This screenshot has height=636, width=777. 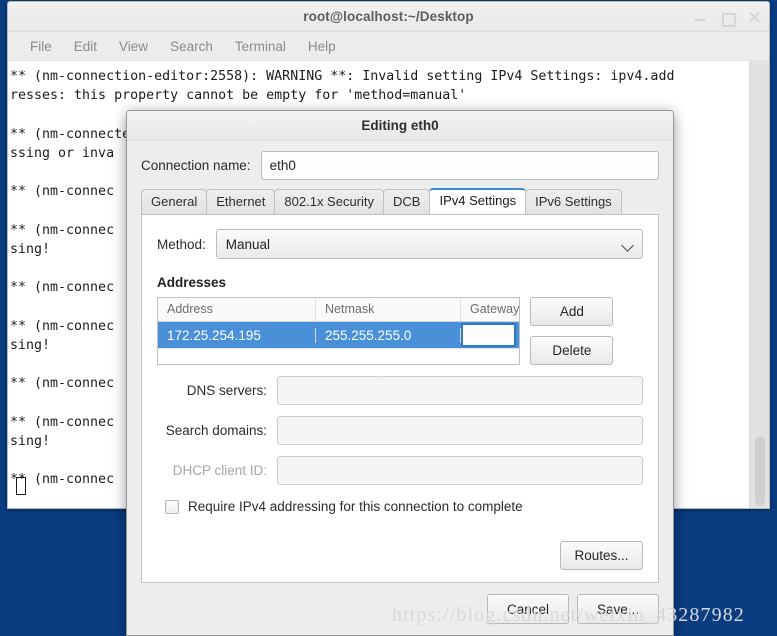 I want to click on search-domains-input, so click(x=460, y=430).